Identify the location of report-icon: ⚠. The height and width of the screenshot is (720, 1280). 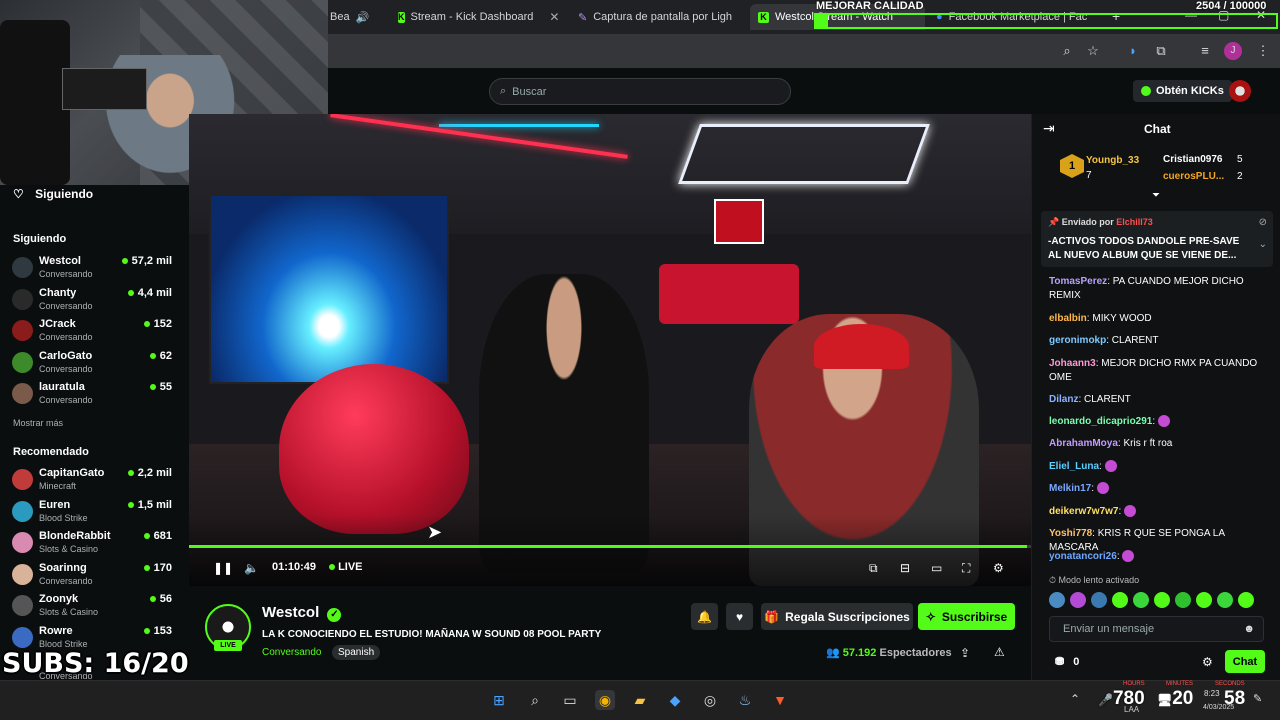
(999, 652).